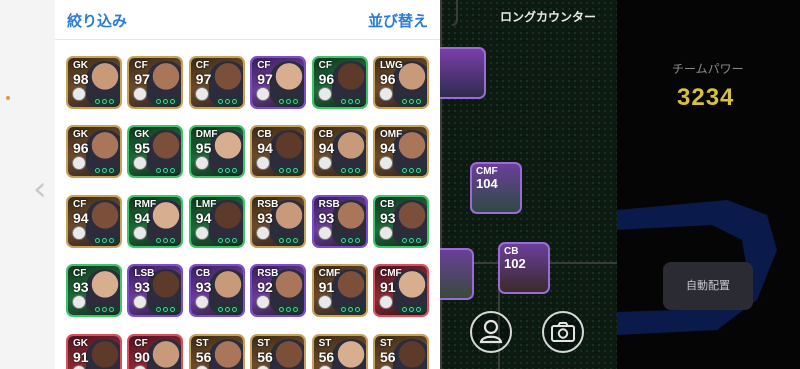 Image resolution: width=800 pixels, height=369 pixels. Describe the element at coordinates (206, 135) in the screenshot. I see `player-position: DMF` at that location.